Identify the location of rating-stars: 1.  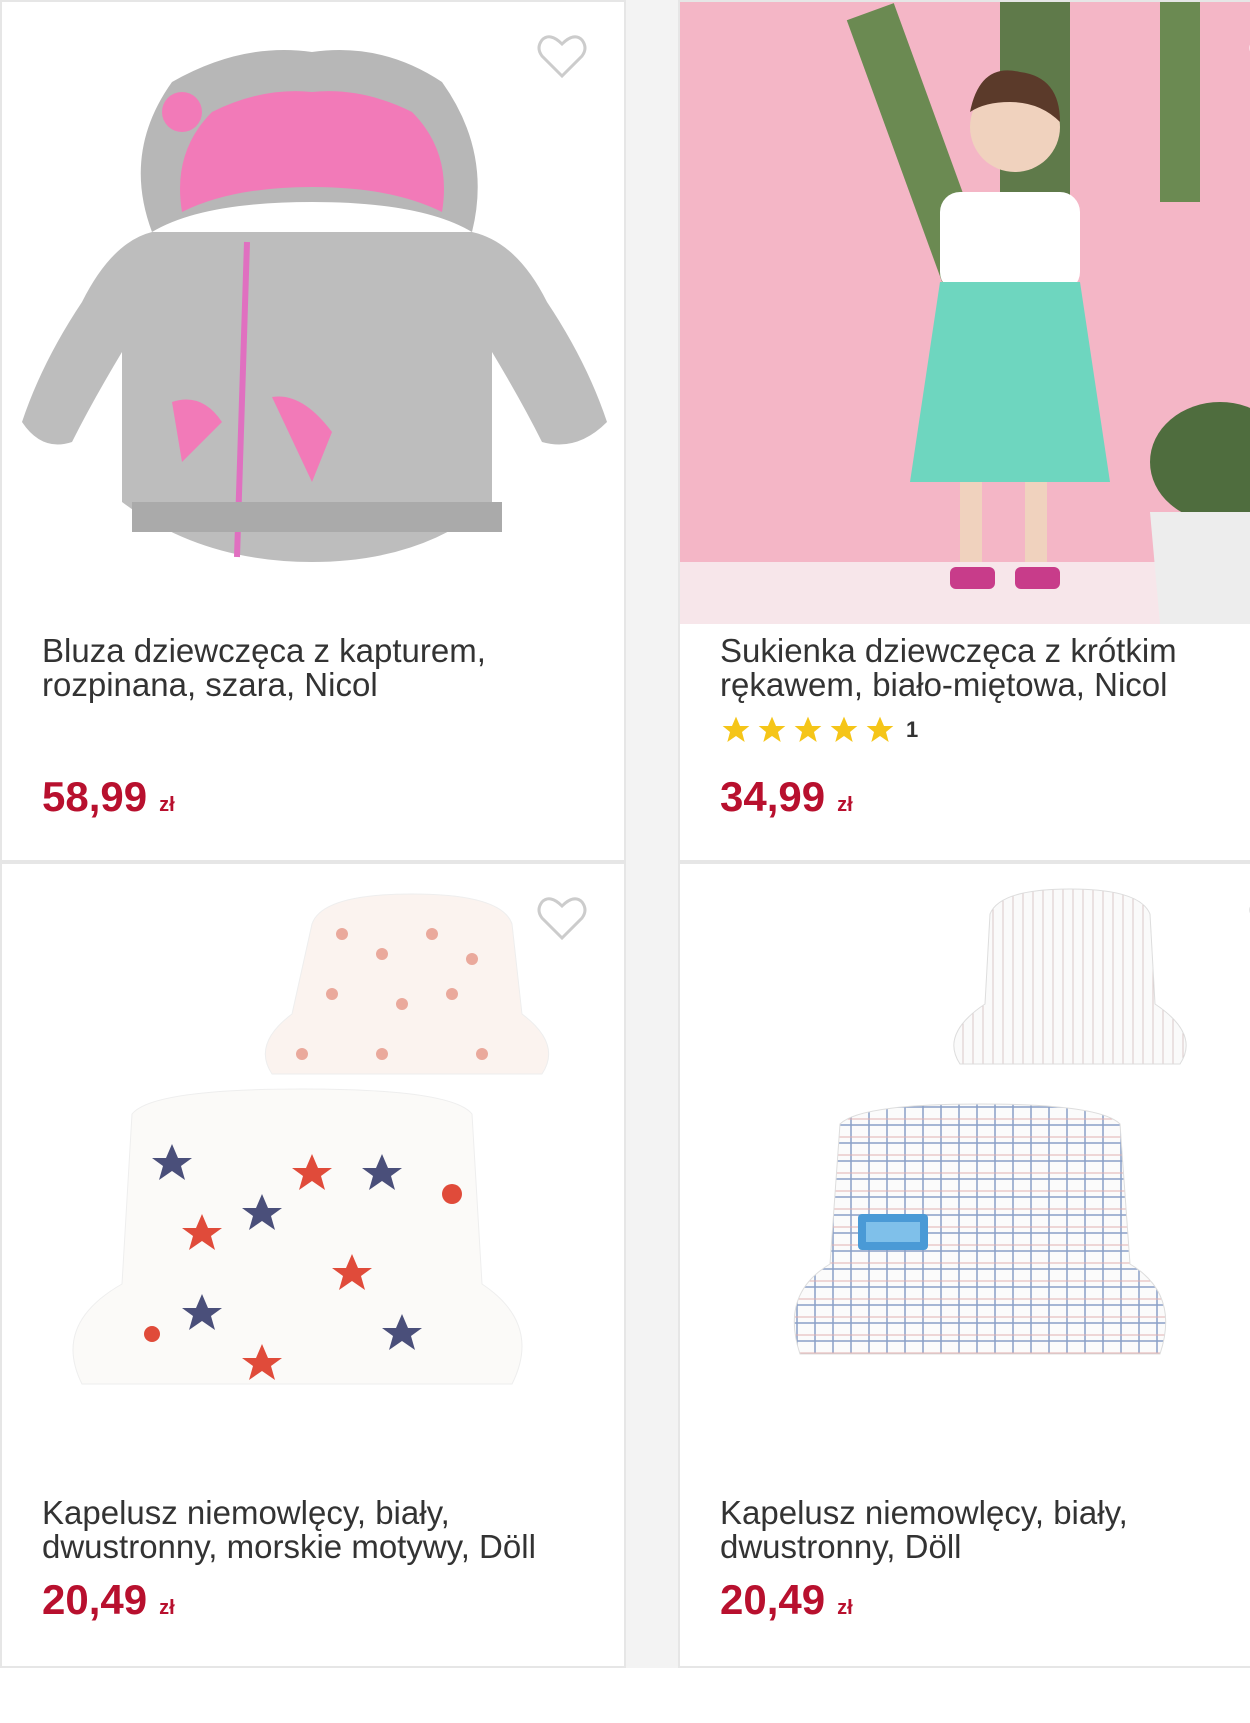
(819, 730).